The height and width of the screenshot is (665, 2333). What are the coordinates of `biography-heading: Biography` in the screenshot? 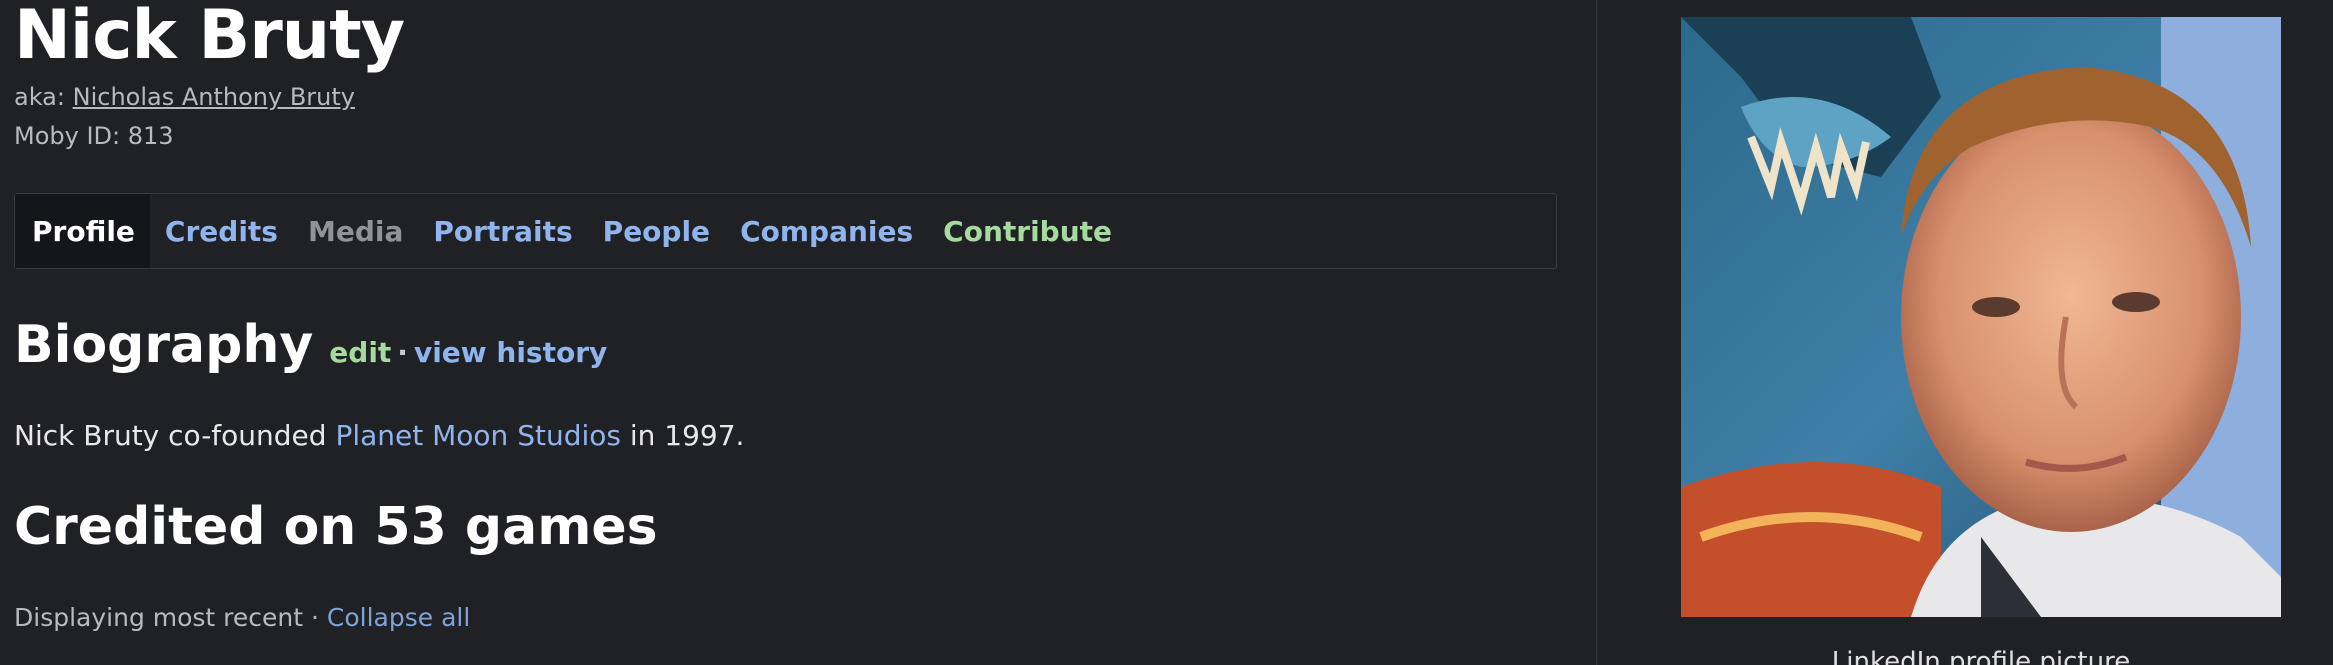 It's located at (164, 345).